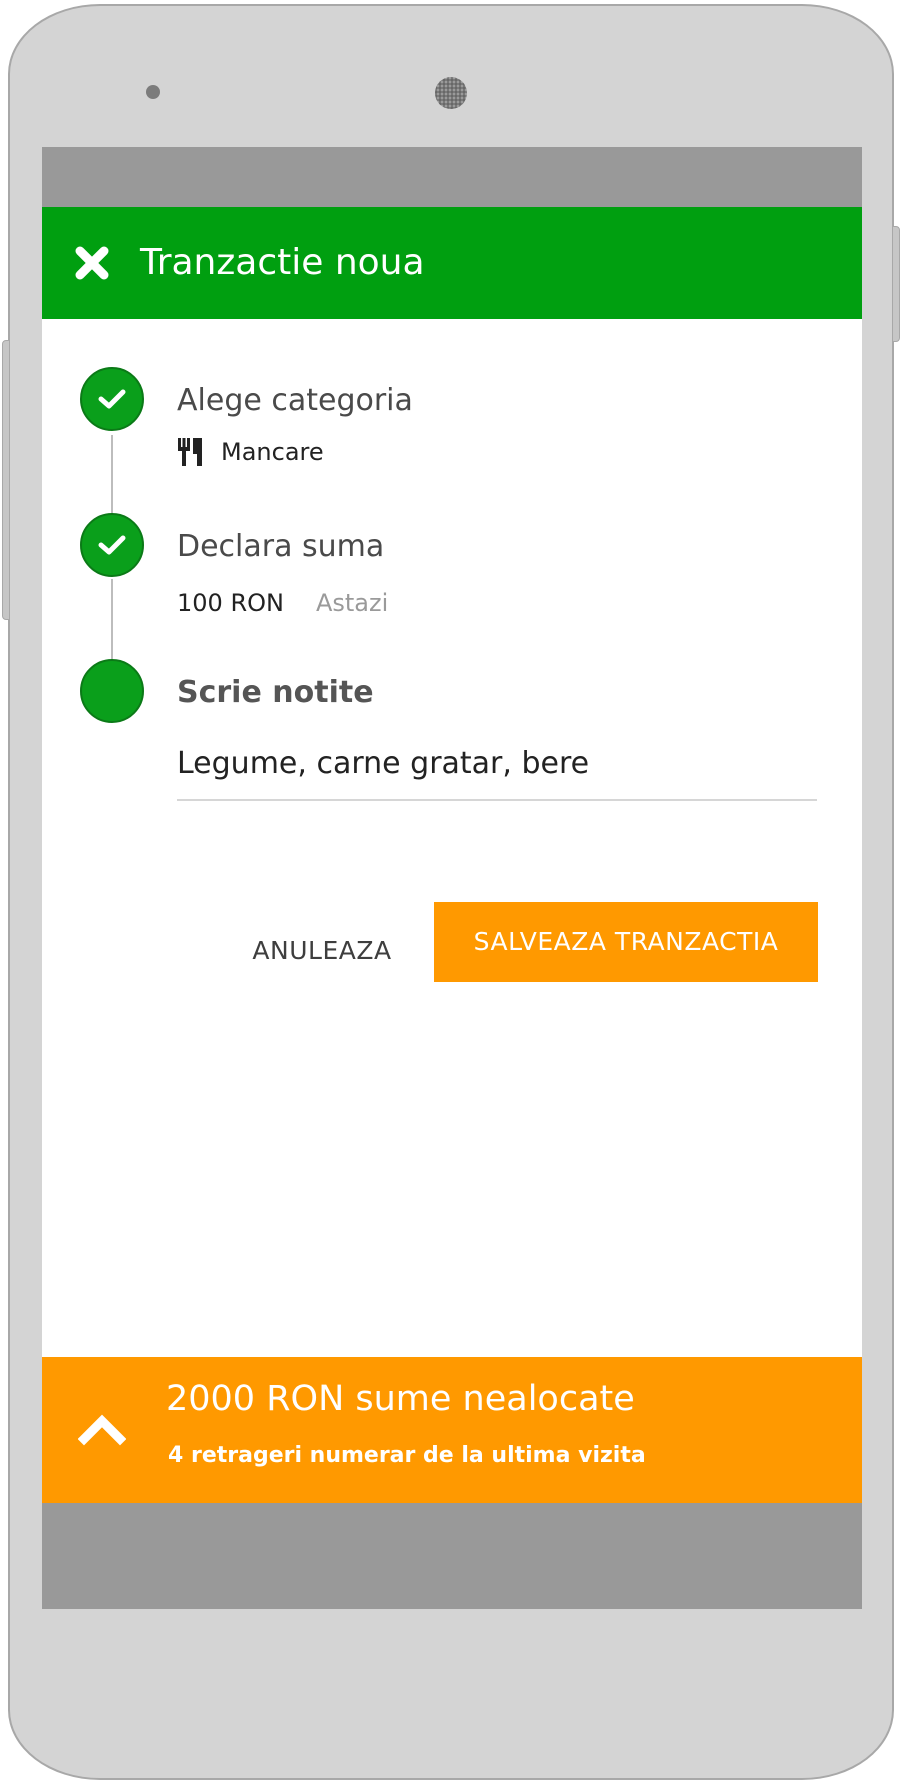 Image resolution: width=904 pixels, height=1786 pixels. What do you see at coordinates (112, 691) in the screenshot?
I see `step-3-indicator` at bounding box center [112, 691].